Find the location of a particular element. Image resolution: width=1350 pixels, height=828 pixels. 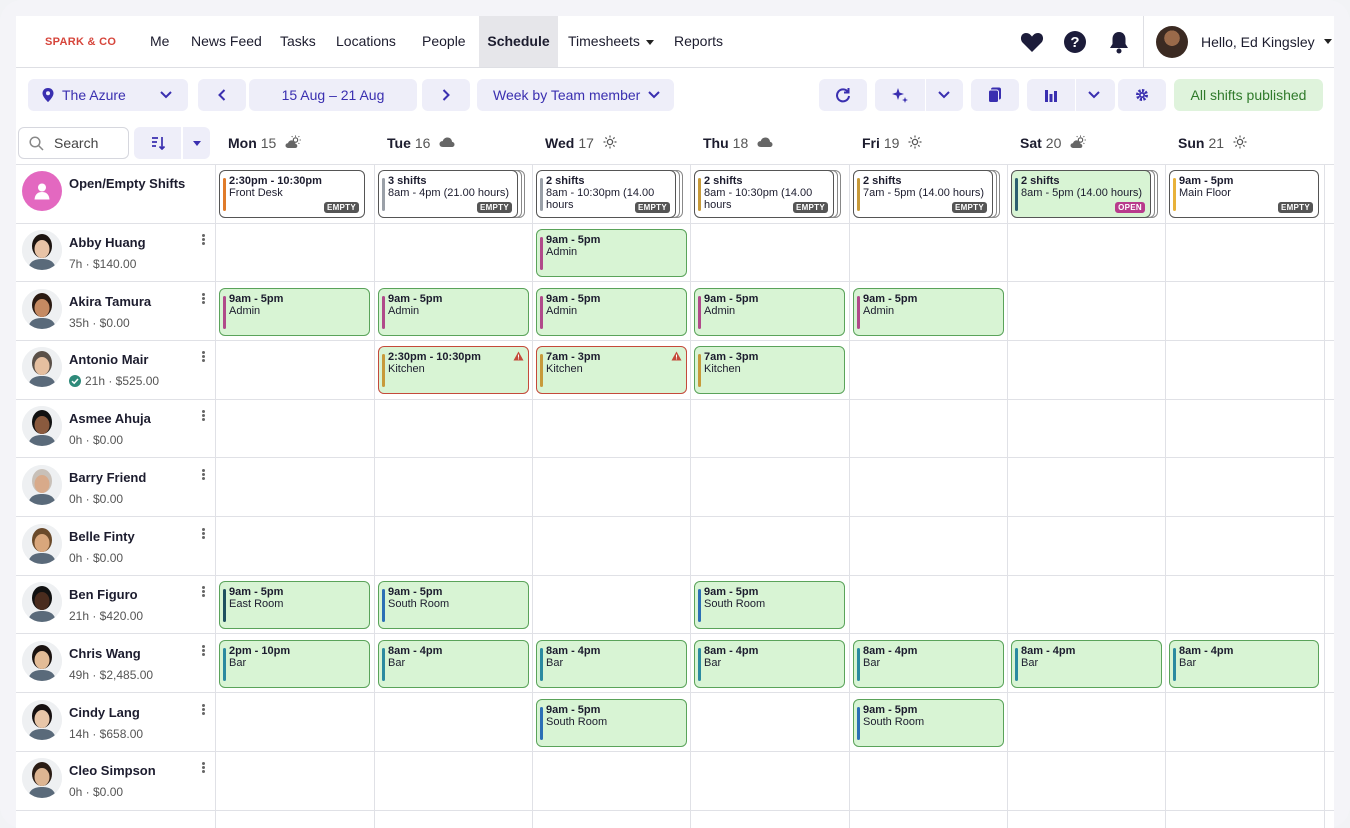

nav-people: People is located at coordinates (444, 41).